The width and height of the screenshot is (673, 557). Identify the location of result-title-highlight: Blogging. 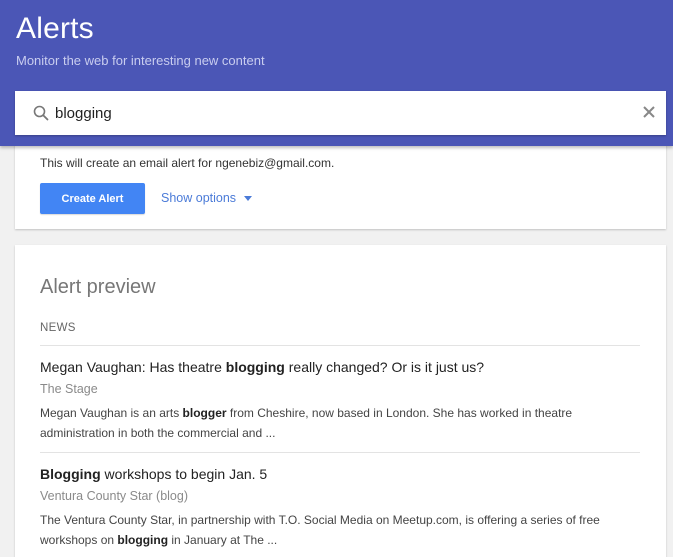
(70, 474).